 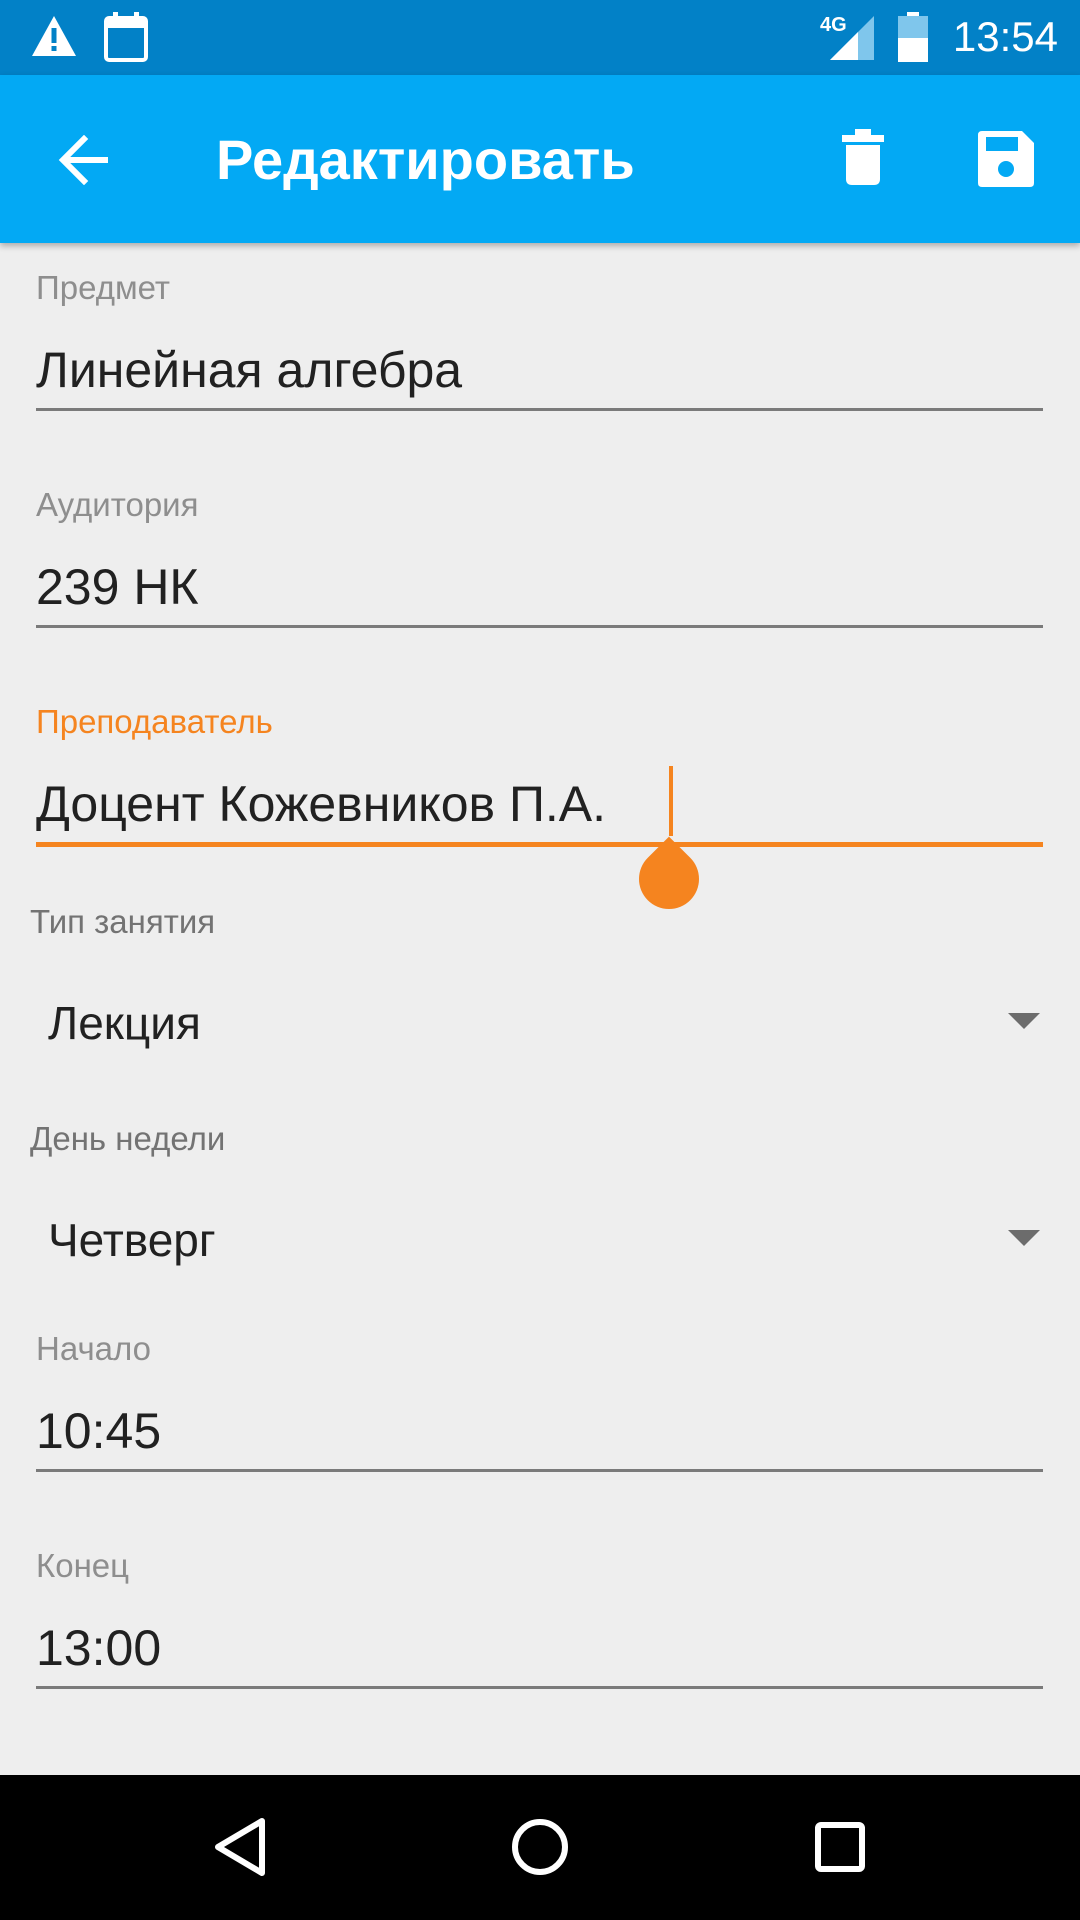 I want to click on room-underline, so click(x=539, y=626).